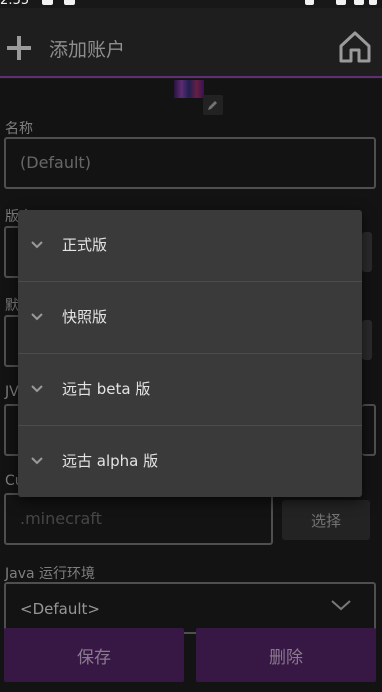  What do you see at coordinates (190, 318) in the screenshot?
I see `dropdown-item-snapshot: 快照版` at bounding box center [190, 318].